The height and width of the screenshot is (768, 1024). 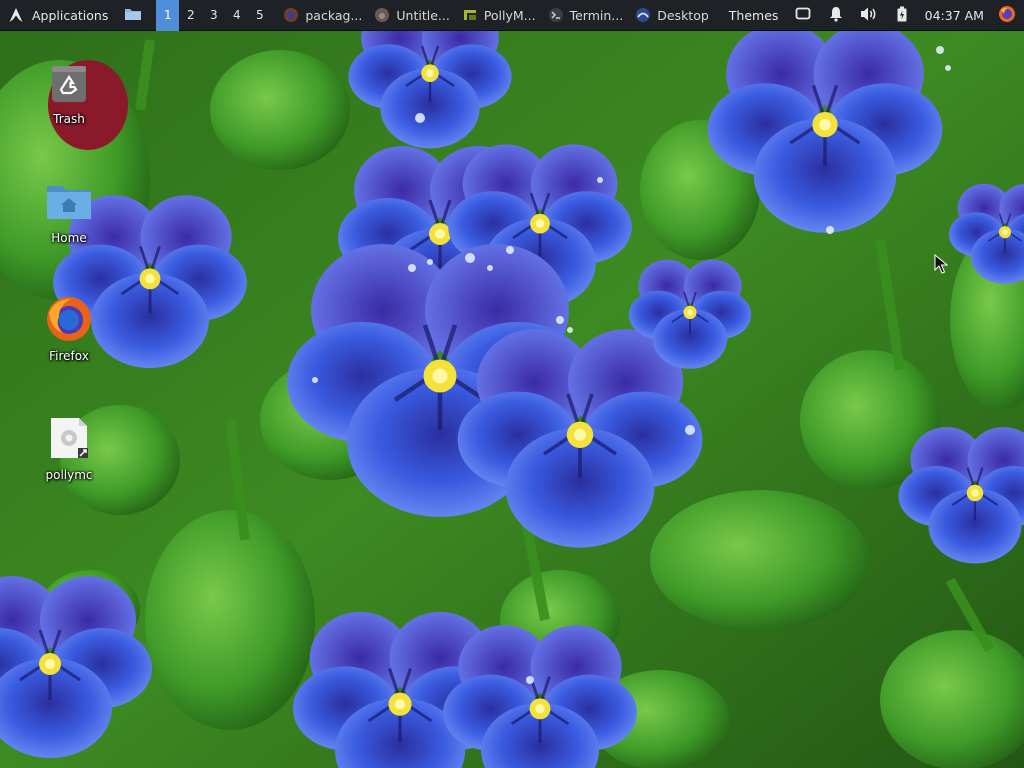 I want to click on places-folder-button, so click(x=133, y=15).